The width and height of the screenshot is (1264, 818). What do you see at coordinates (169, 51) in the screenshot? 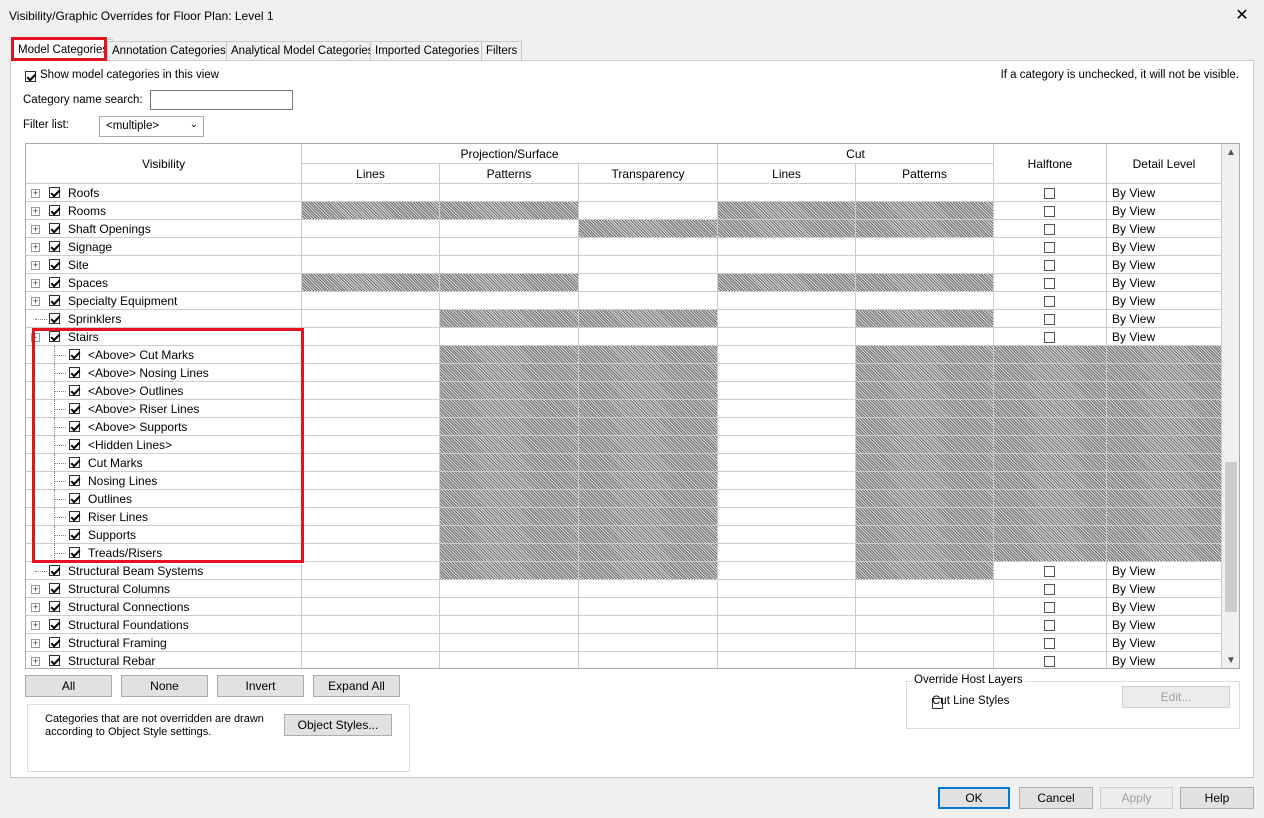
I see `tab-annotation-categories: Annotation Categories` at bounding box center [169, 51].